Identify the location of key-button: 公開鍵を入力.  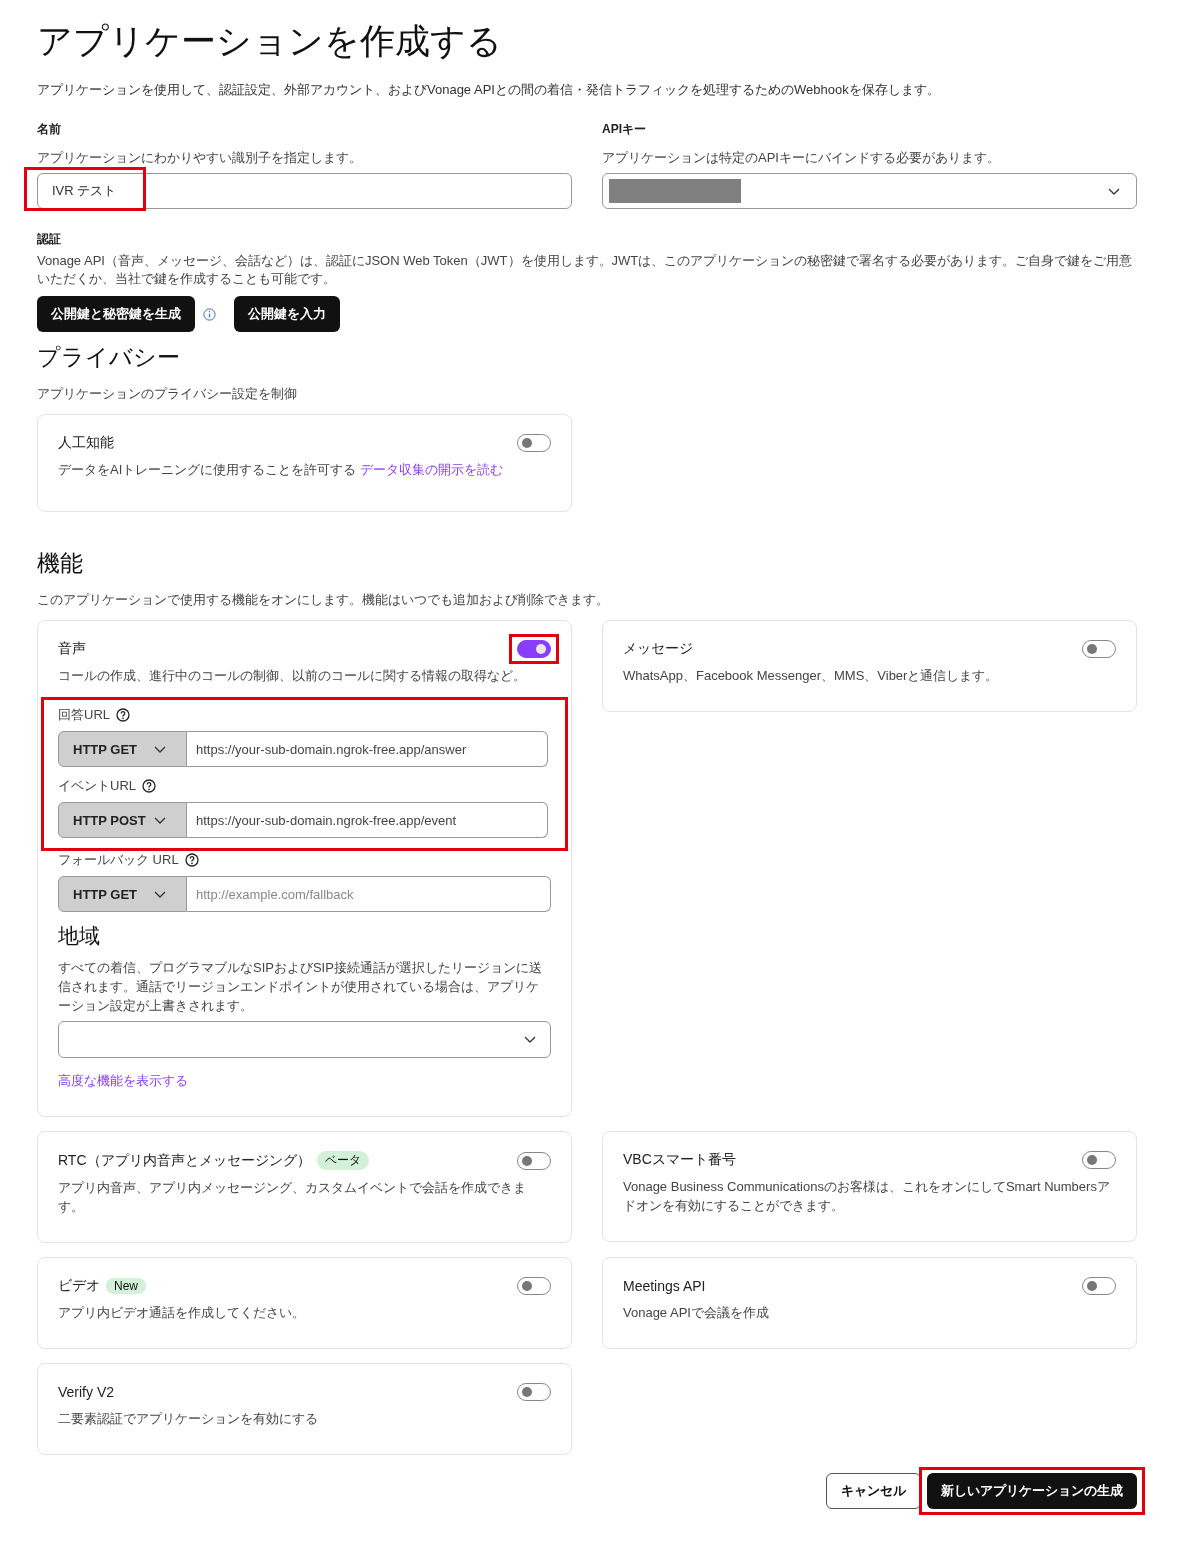
(287, 314).